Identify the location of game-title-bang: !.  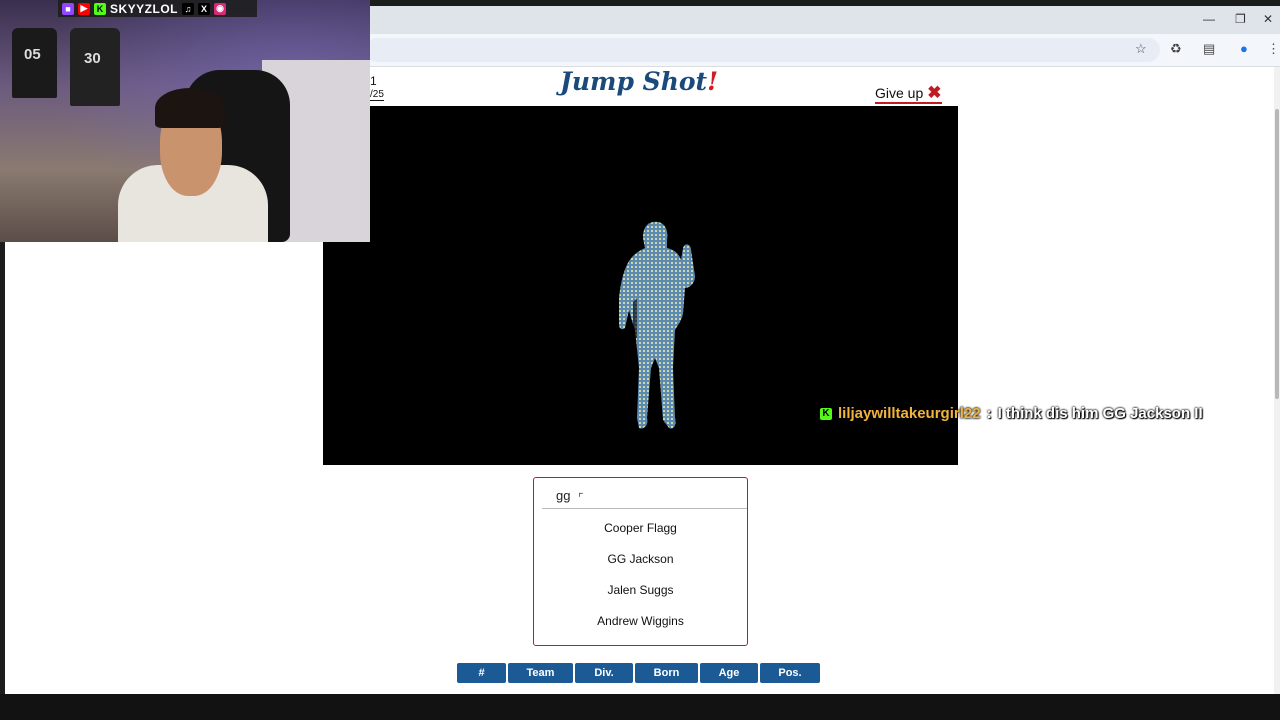
(713, 81).